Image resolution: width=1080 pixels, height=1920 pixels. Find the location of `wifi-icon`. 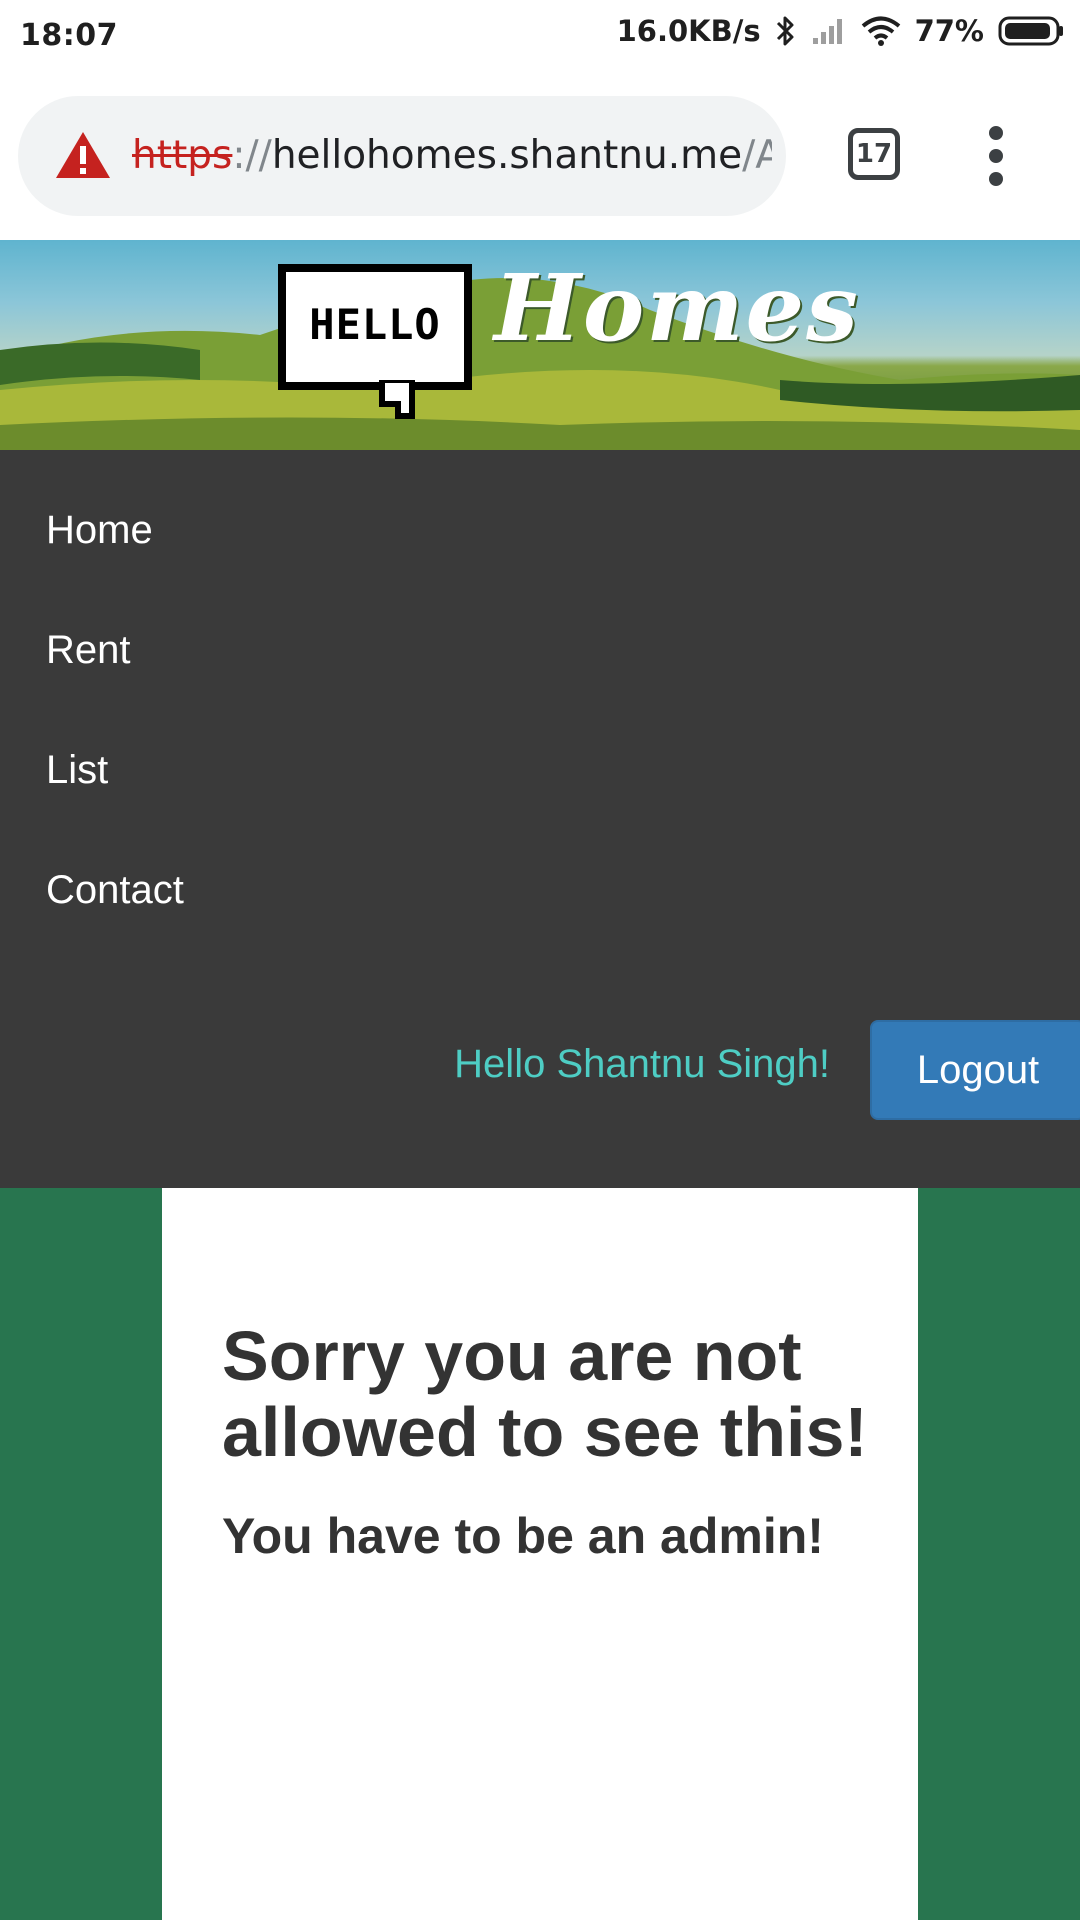

wifi-icon is located at coordinates (881, 31).